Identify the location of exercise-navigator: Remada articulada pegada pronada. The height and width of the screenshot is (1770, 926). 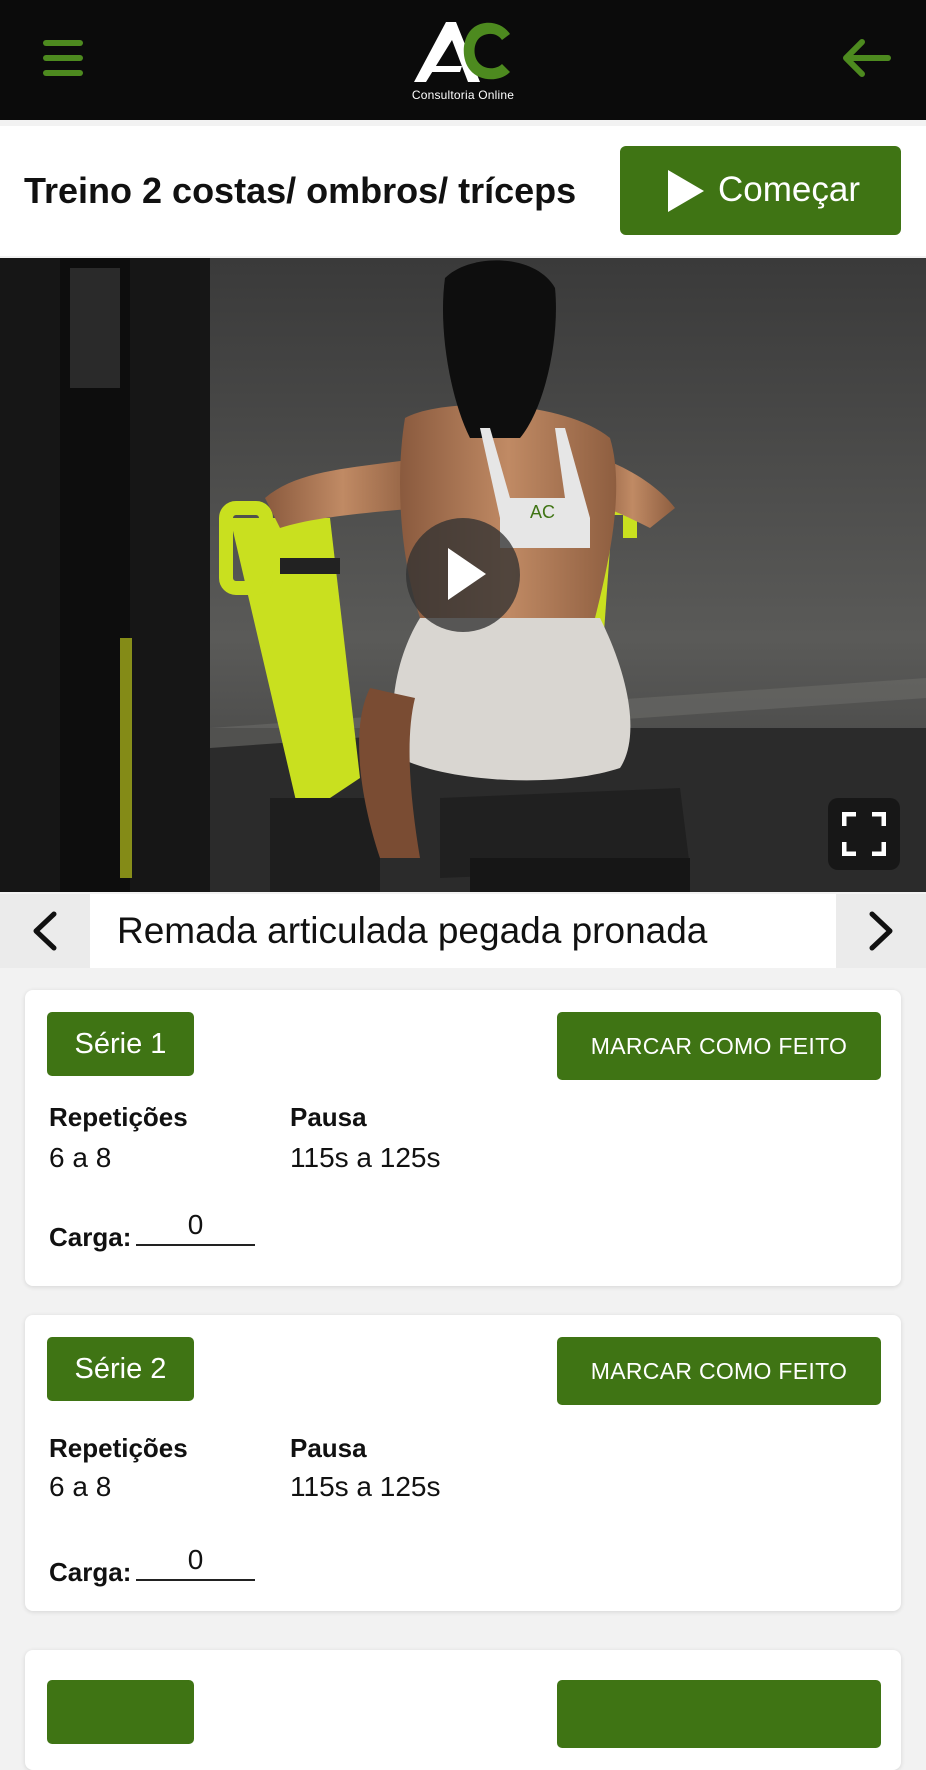
(463, 931).